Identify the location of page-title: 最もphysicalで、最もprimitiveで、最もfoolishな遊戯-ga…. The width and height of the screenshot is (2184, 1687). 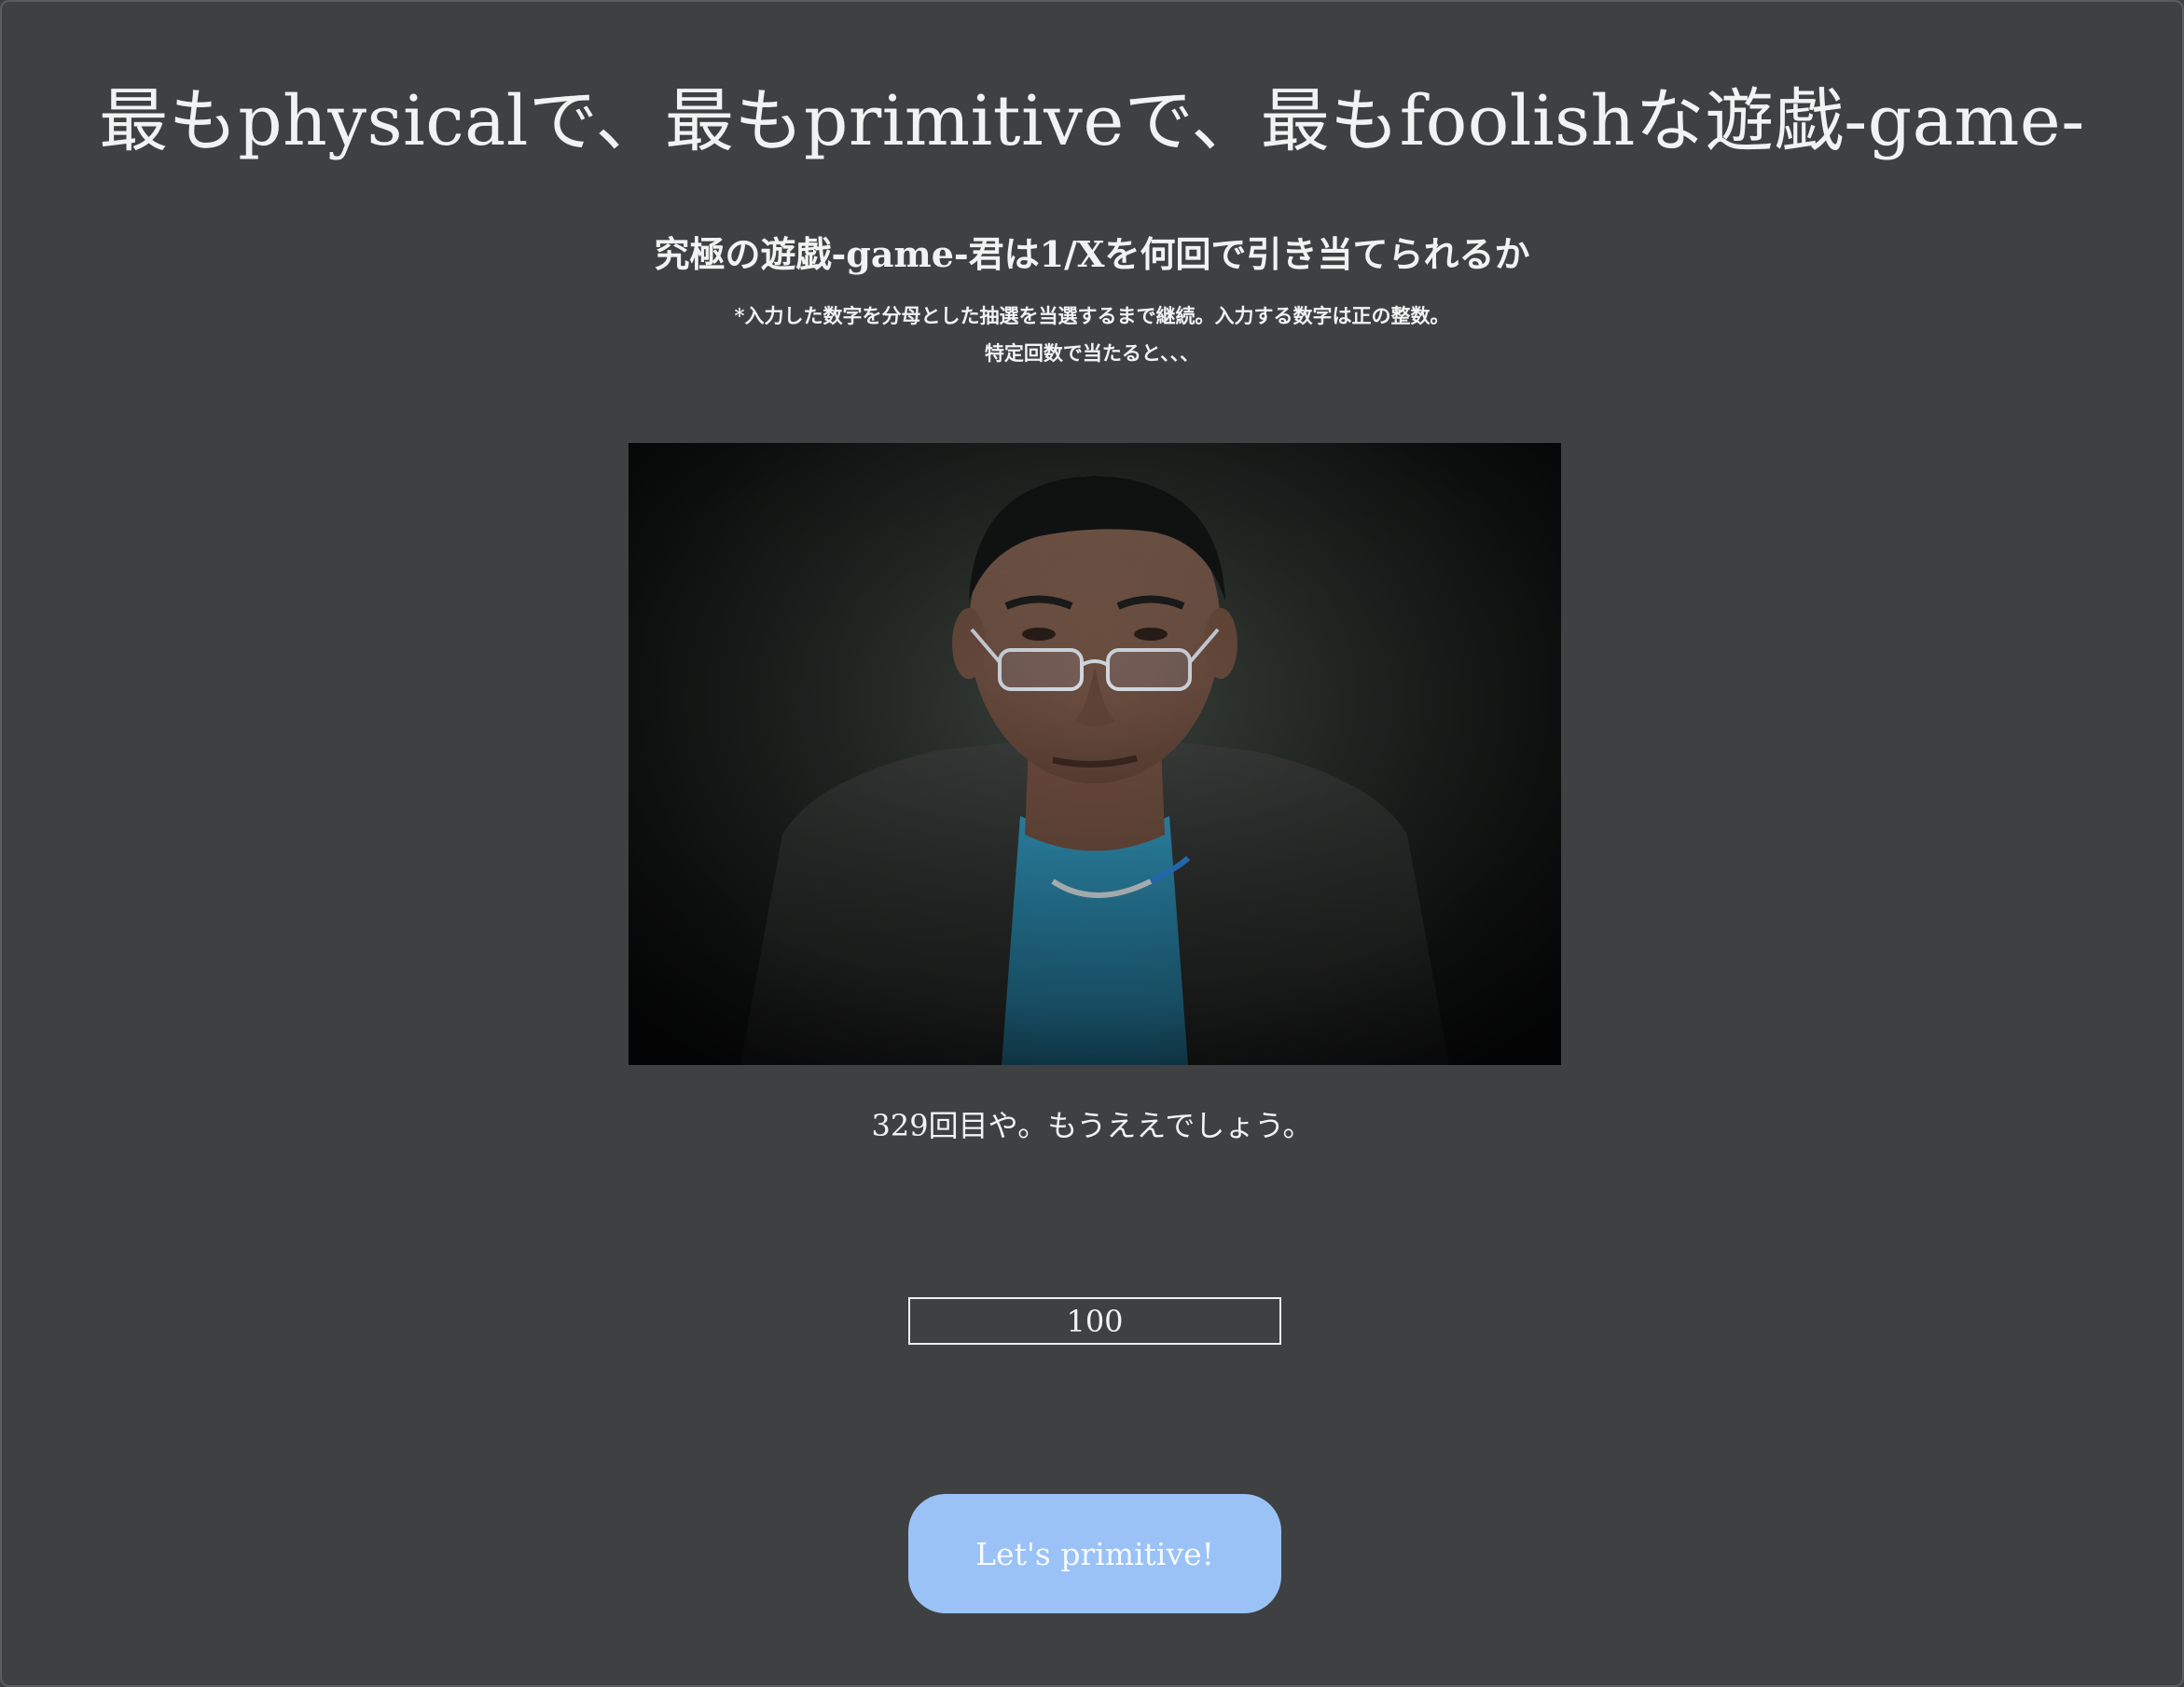
(1092, 121).